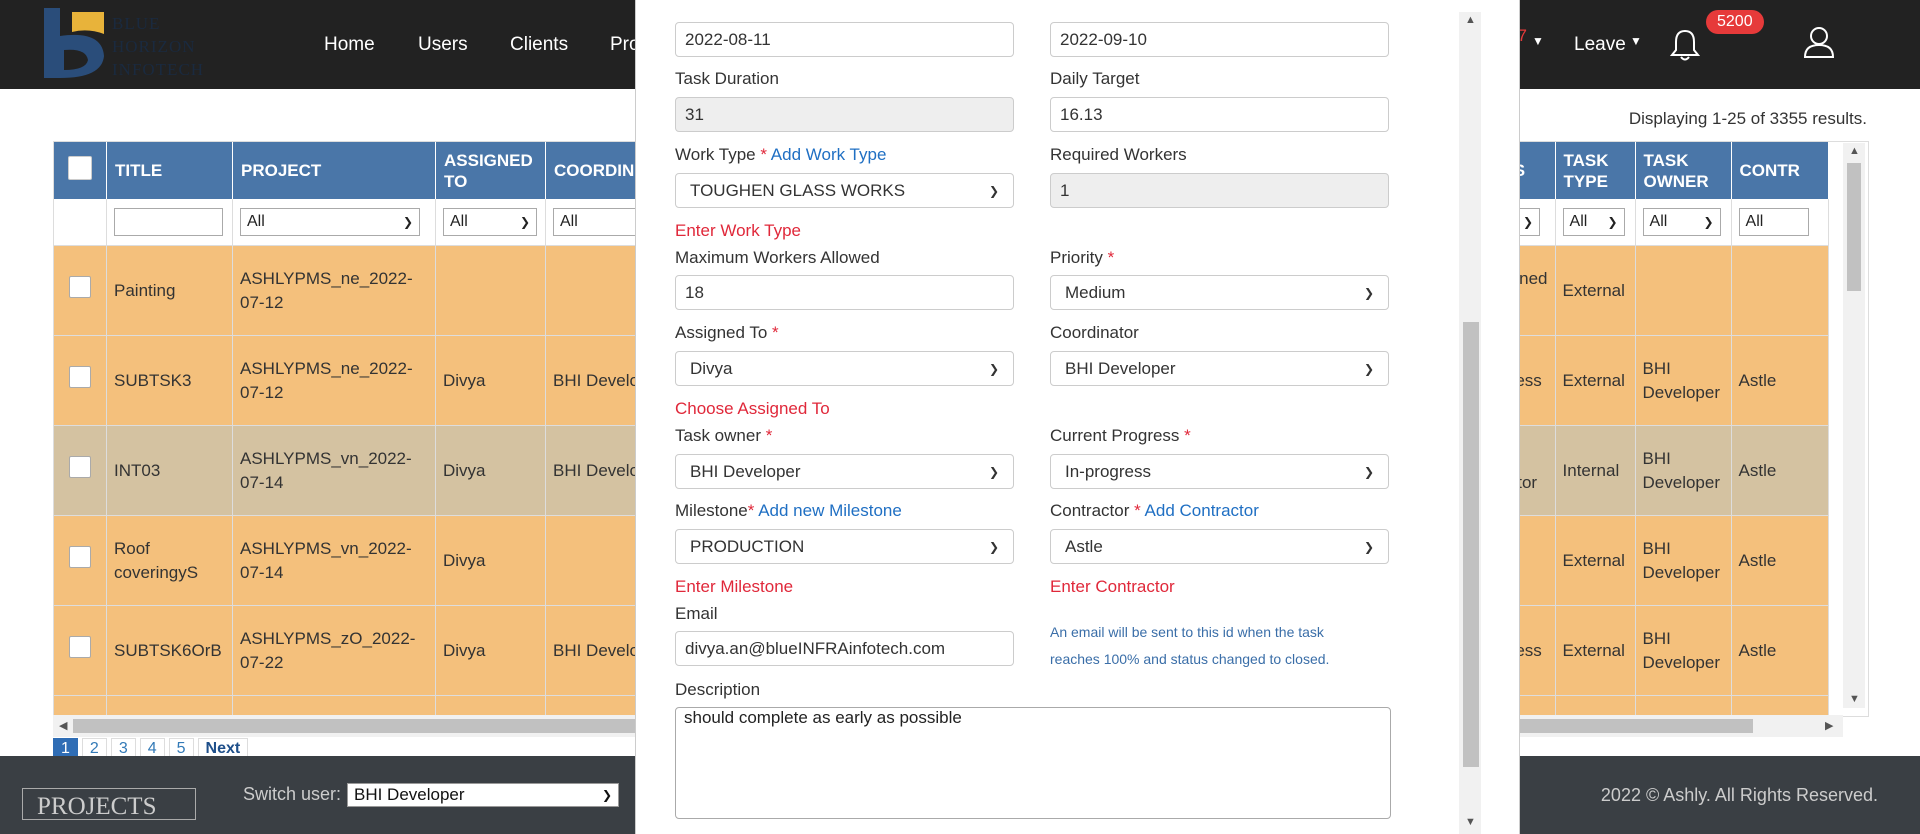 The width and height of the screenshot is (1920, 834). Describe the element at coordinates (1829, 725) in the screenshot. I see `scroll-right-icon: ▶` at that location.